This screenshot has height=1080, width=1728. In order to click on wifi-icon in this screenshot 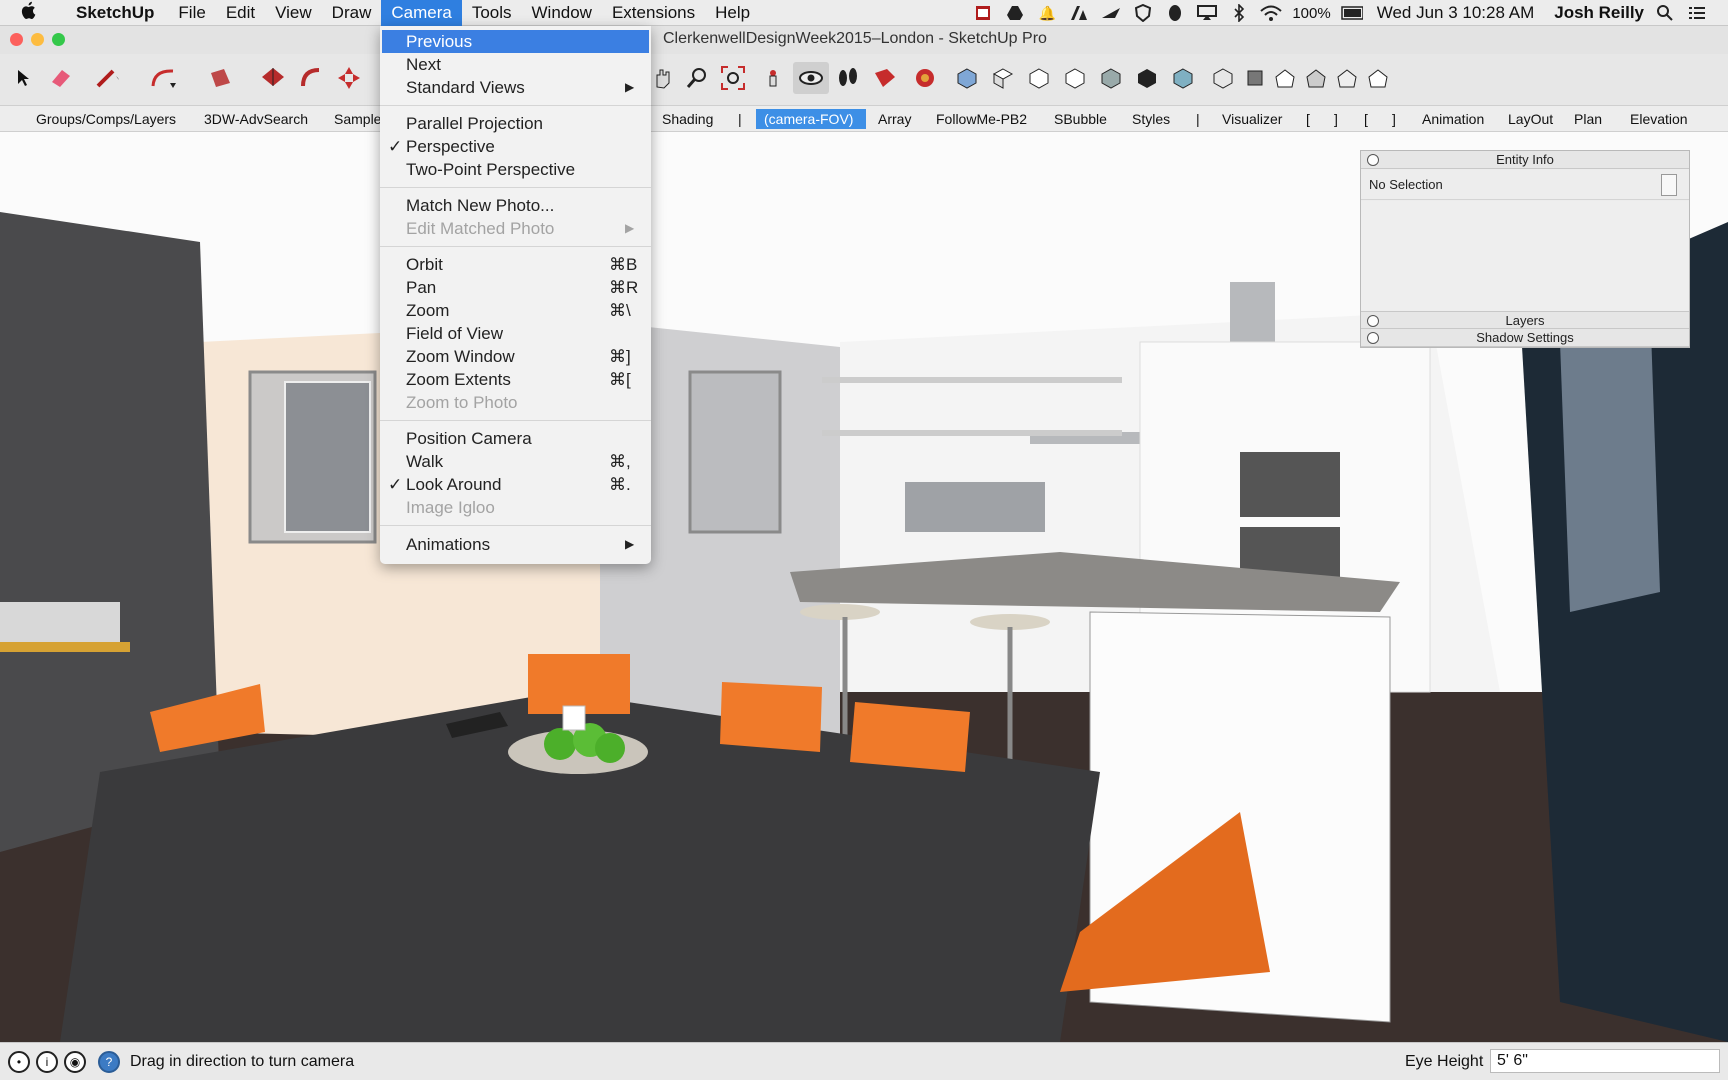, I will do `click(1271, 13)`.